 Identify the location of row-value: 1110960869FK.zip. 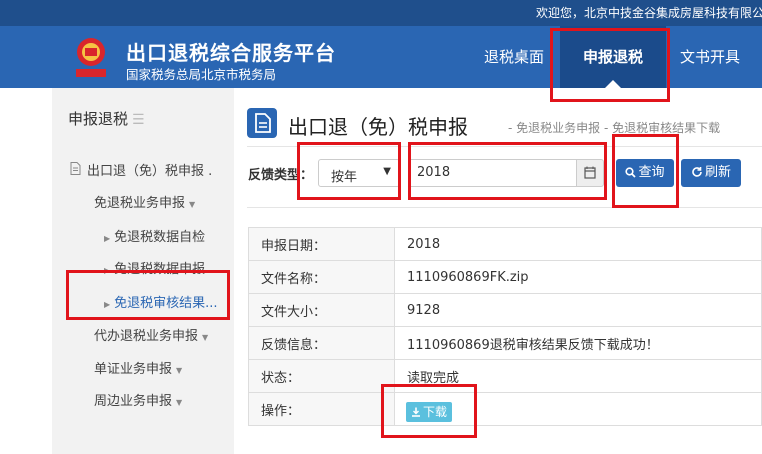
(578, 277).